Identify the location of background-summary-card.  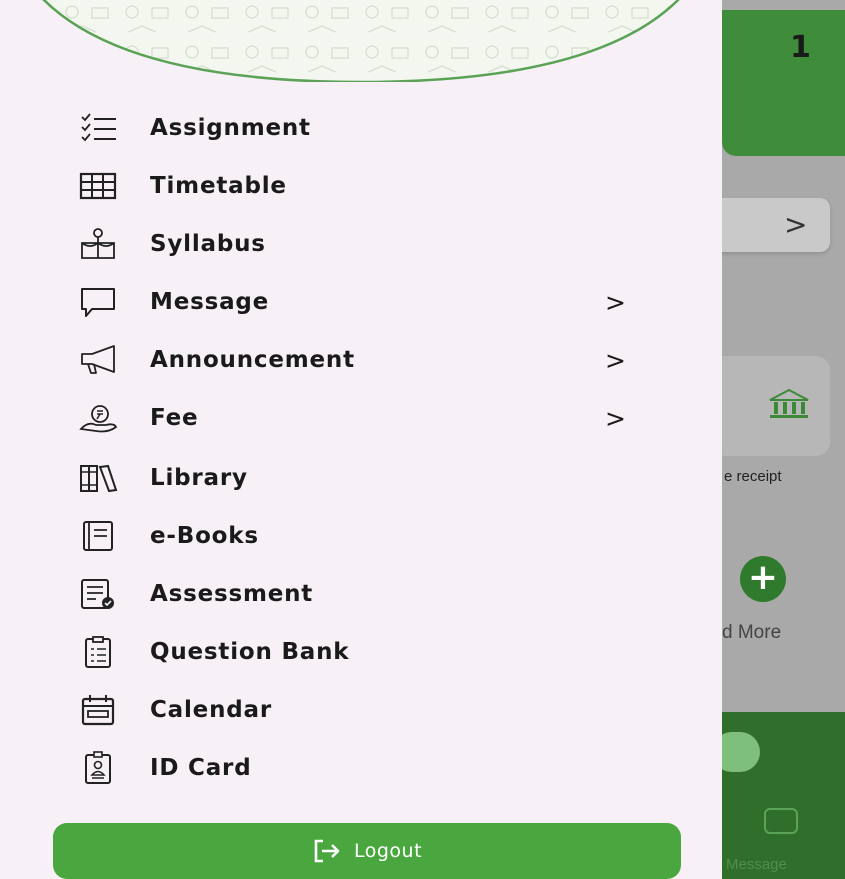
(783, 83).